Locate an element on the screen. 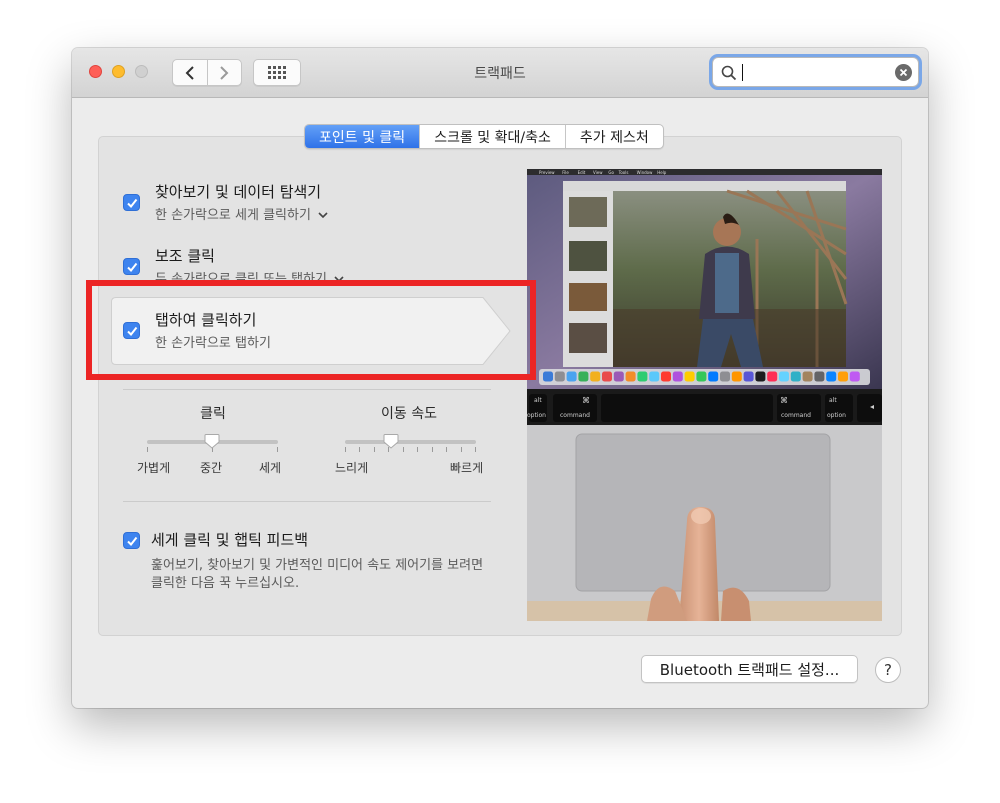 This screenshot has height=803, width=1000. secondary-click-subtitle: 두 손가락으로 클릭 또는 탭하기 is located at coordinates (249, 277).